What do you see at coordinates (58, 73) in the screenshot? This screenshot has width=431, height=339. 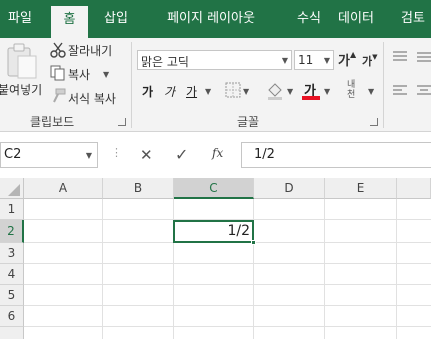 I see `copy-icon` at bounding box center [58, 73].